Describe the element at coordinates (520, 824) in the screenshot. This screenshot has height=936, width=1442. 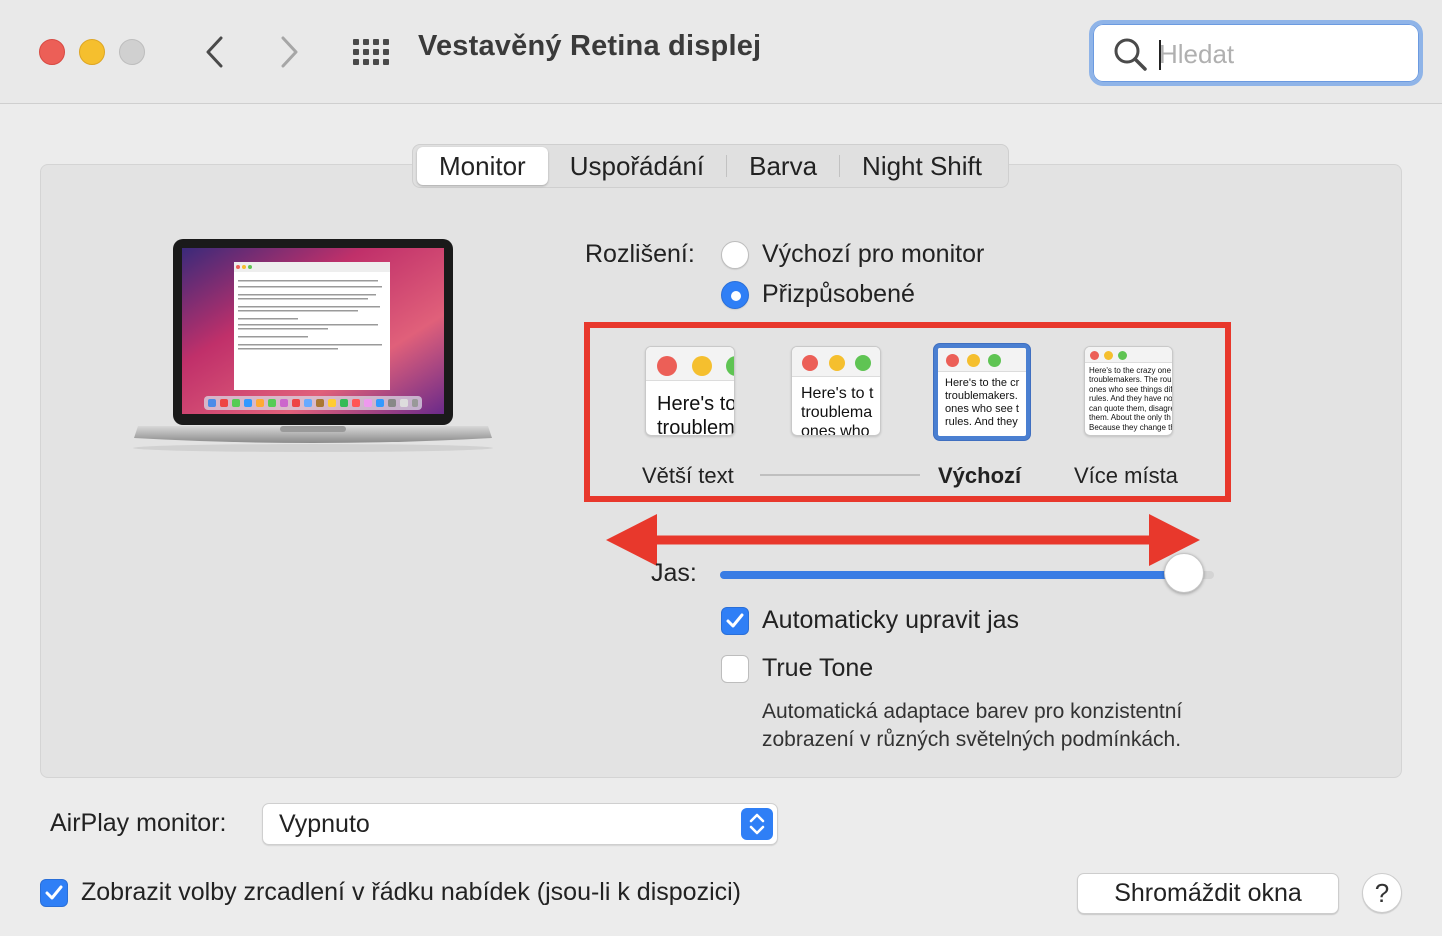
I see `airplay-display-popup: Vypnuto` at that location.